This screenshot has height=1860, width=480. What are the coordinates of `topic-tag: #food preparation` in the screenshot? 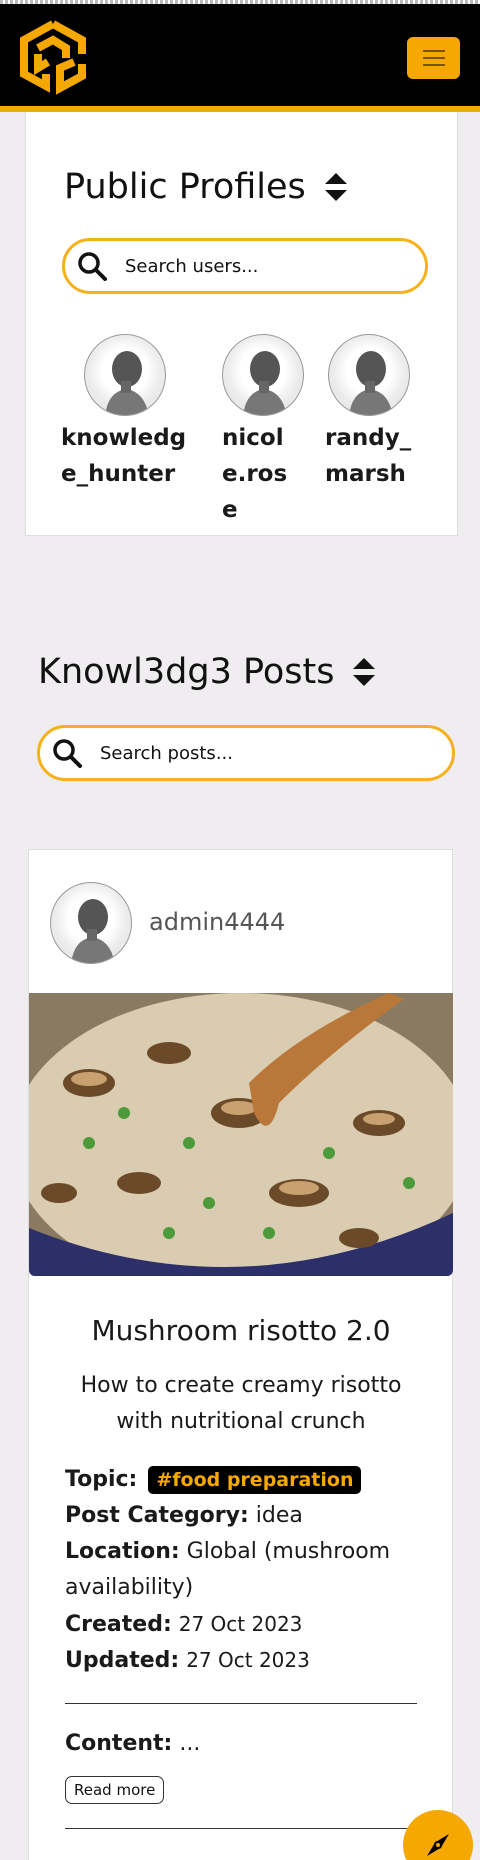 It's located at (255, 1480).